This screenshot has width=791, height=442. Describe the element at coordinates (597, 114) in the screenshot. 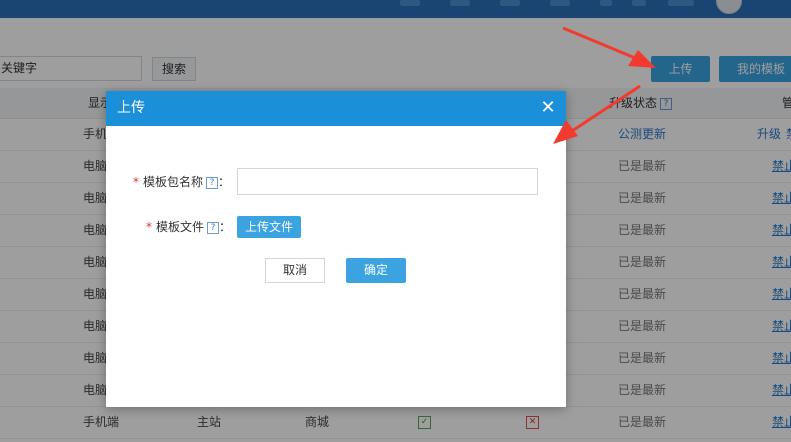

I see `arrow-to-dialog` at that location.